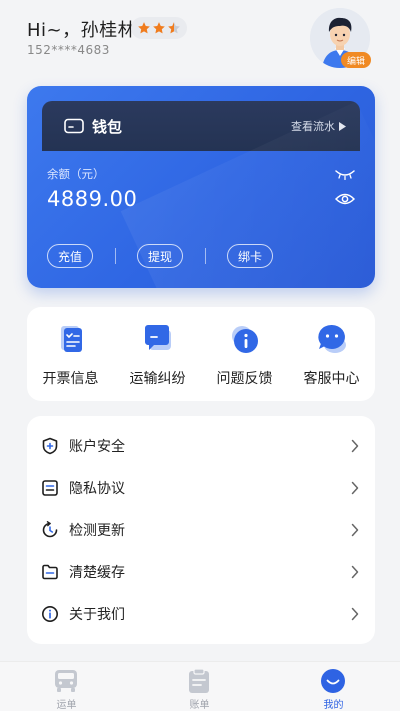 Image resolution: width=400 pixels, height=711 pixels. Describe the element at coordinates (333, 705) in the screenshot. I see `tab-label: 我的` at that location.